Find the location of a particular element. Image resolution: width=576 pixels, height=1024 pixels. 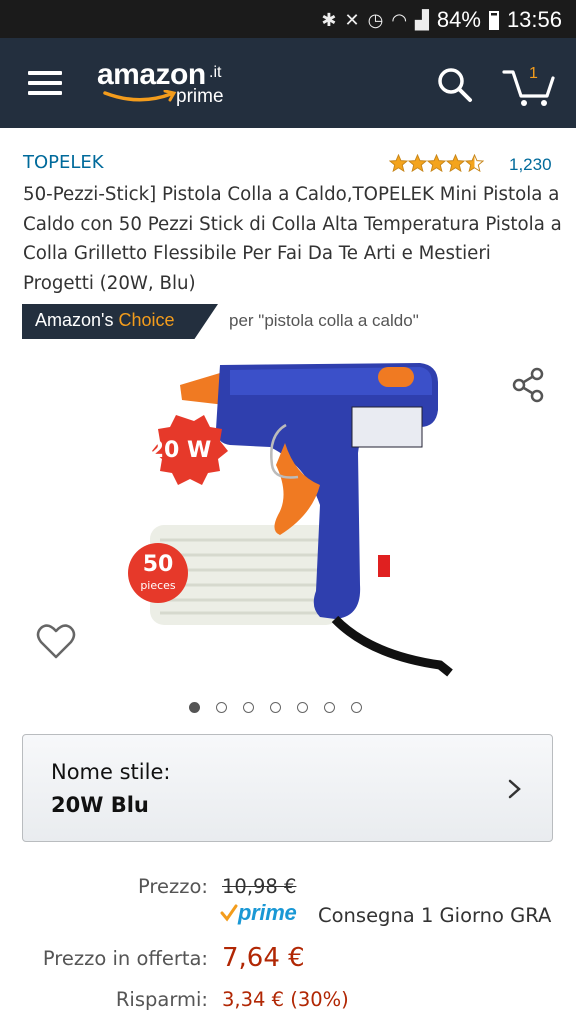

pieces-badge: 50 pieces is located at coordinates (158, 573).